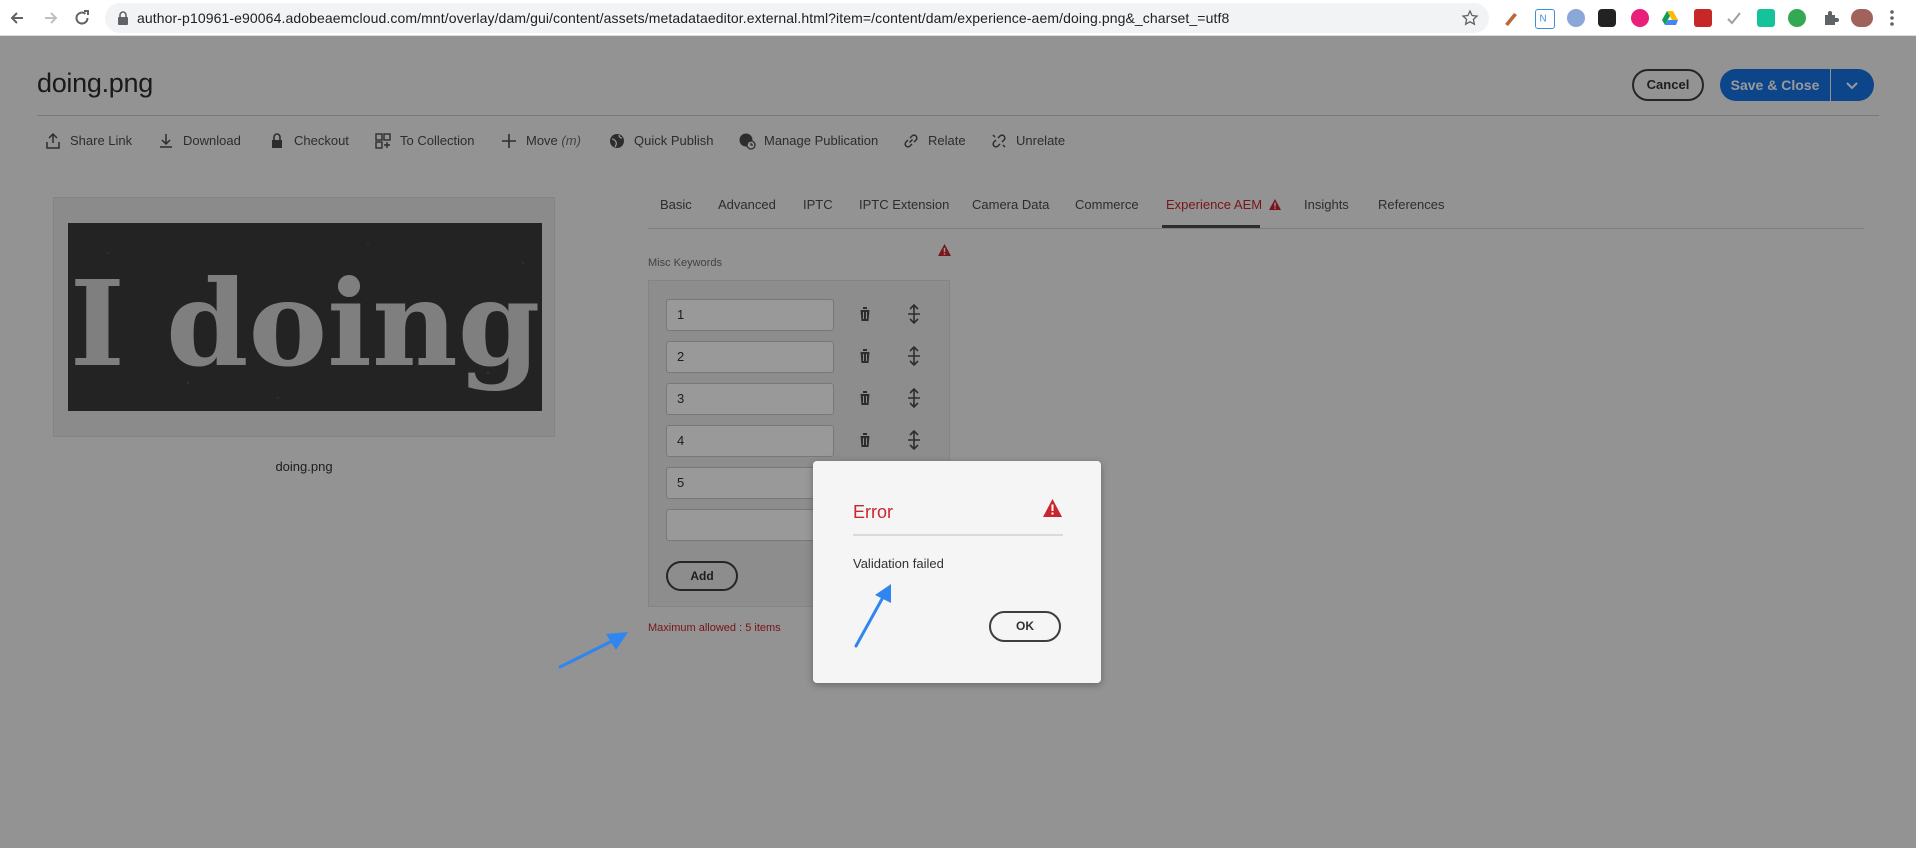  What do you see at coordinates (1470, 18) in the screenshot?
I see `bookmark-star-icon` at bounding box center [1470, 18].